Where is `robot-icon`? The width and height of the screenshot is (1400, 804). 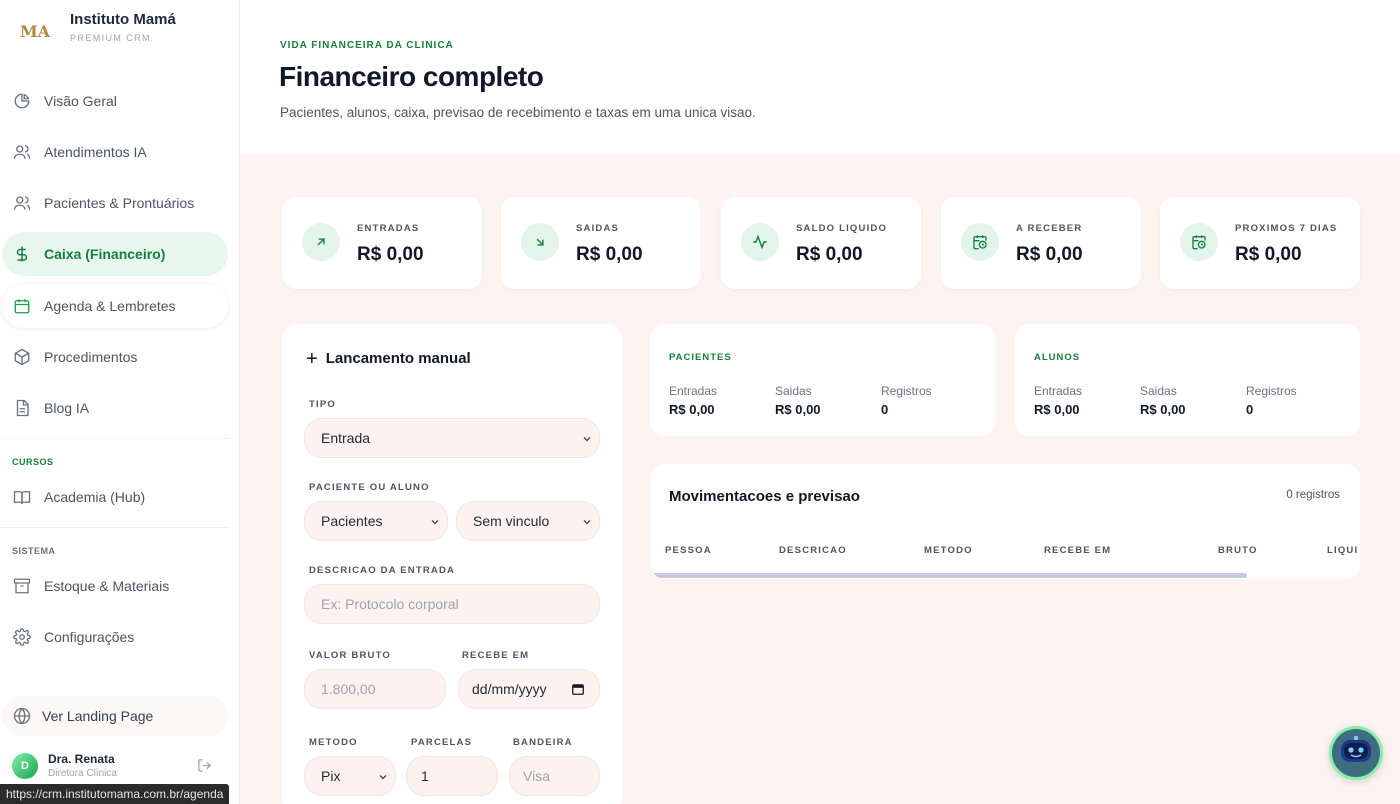
robot-icon is located at coordinates (1356, 753).